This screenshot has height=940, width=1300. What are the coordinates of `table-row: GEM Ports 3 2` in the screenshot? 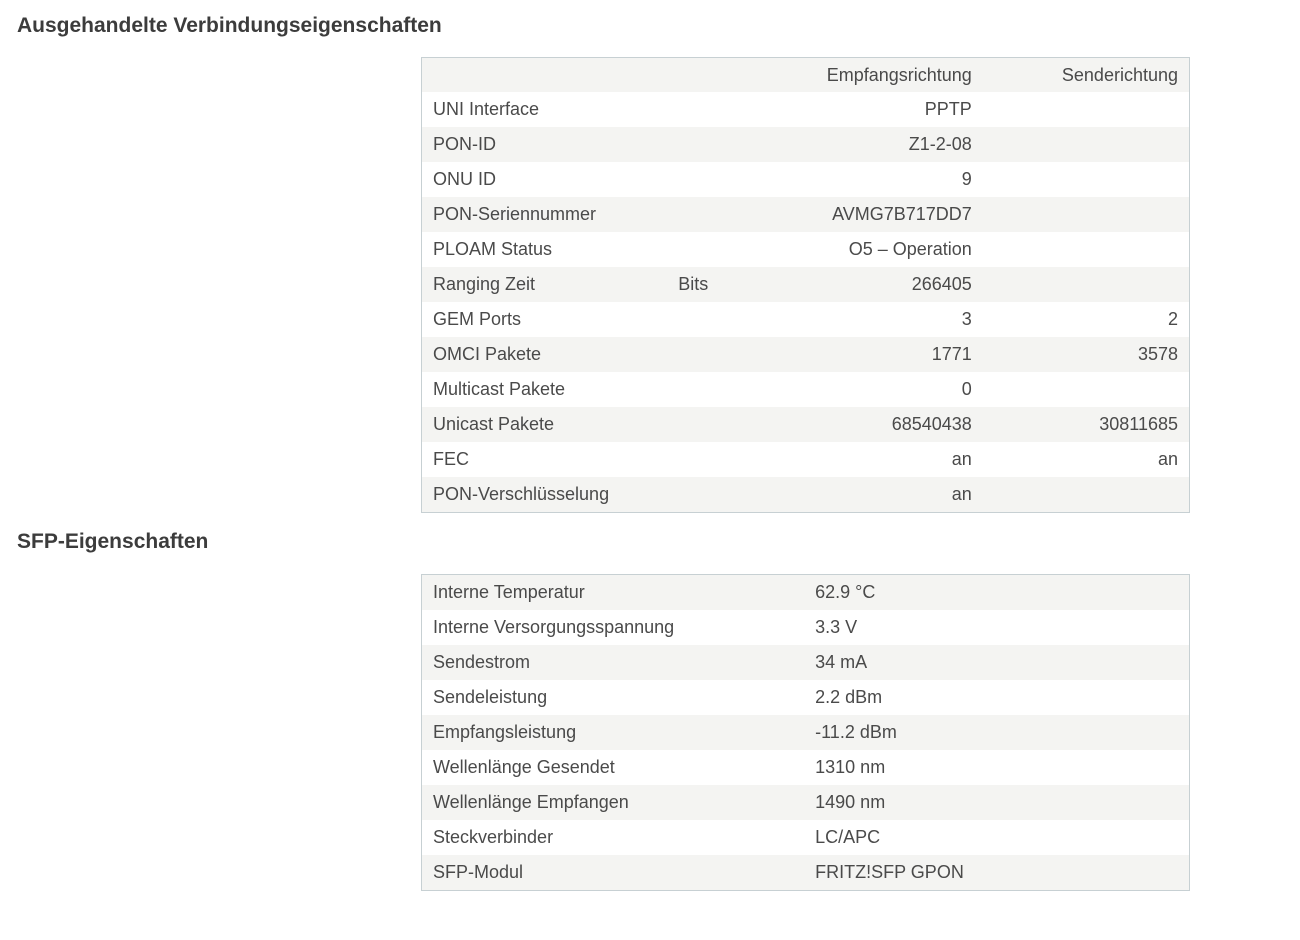 It's located at (805, 319).